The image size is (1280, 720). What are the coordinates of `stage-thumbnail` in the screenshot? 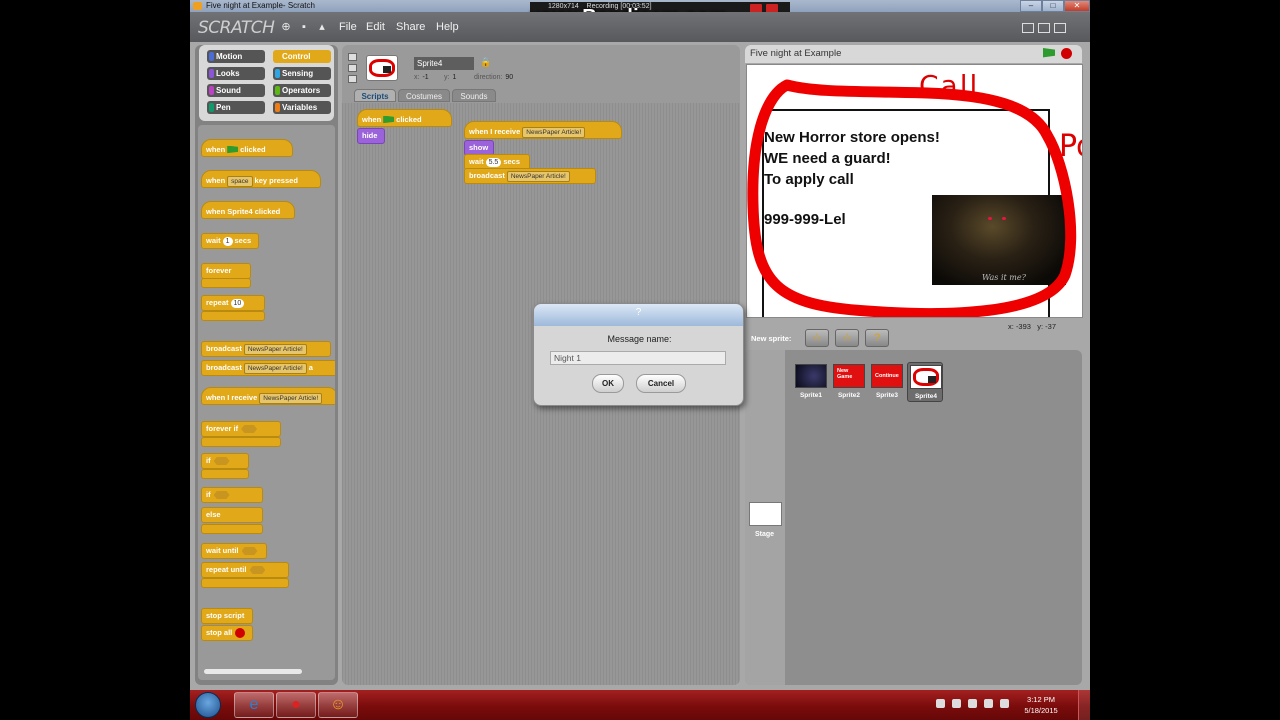 It's located at (765, 514).